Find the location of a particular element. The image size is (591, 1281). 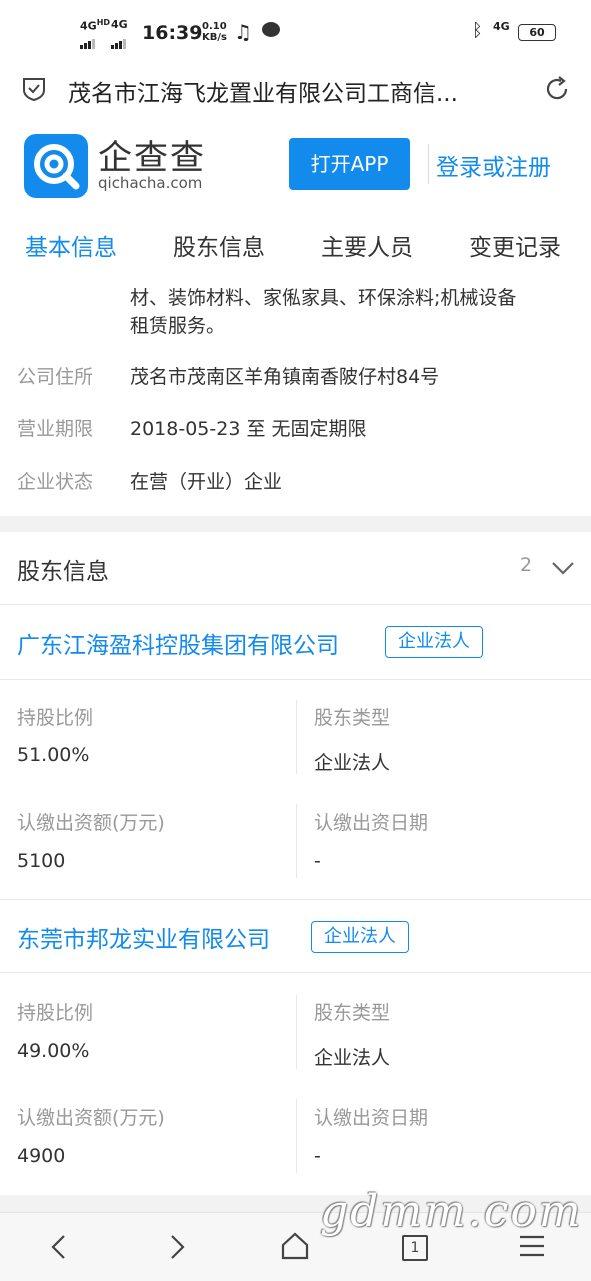

status-value: 在营（开业）企业 is located at coordinates (206, 482).